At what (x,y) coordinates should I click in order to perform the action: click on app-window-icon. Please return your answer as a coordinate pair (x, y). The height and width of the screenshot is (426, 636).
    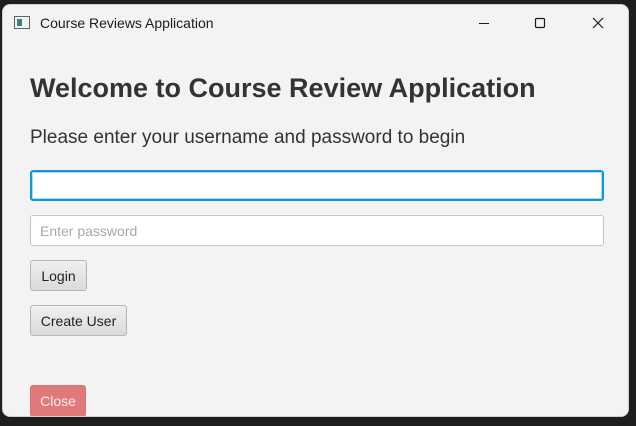
    Looking at the image, I should click on (22, 22).